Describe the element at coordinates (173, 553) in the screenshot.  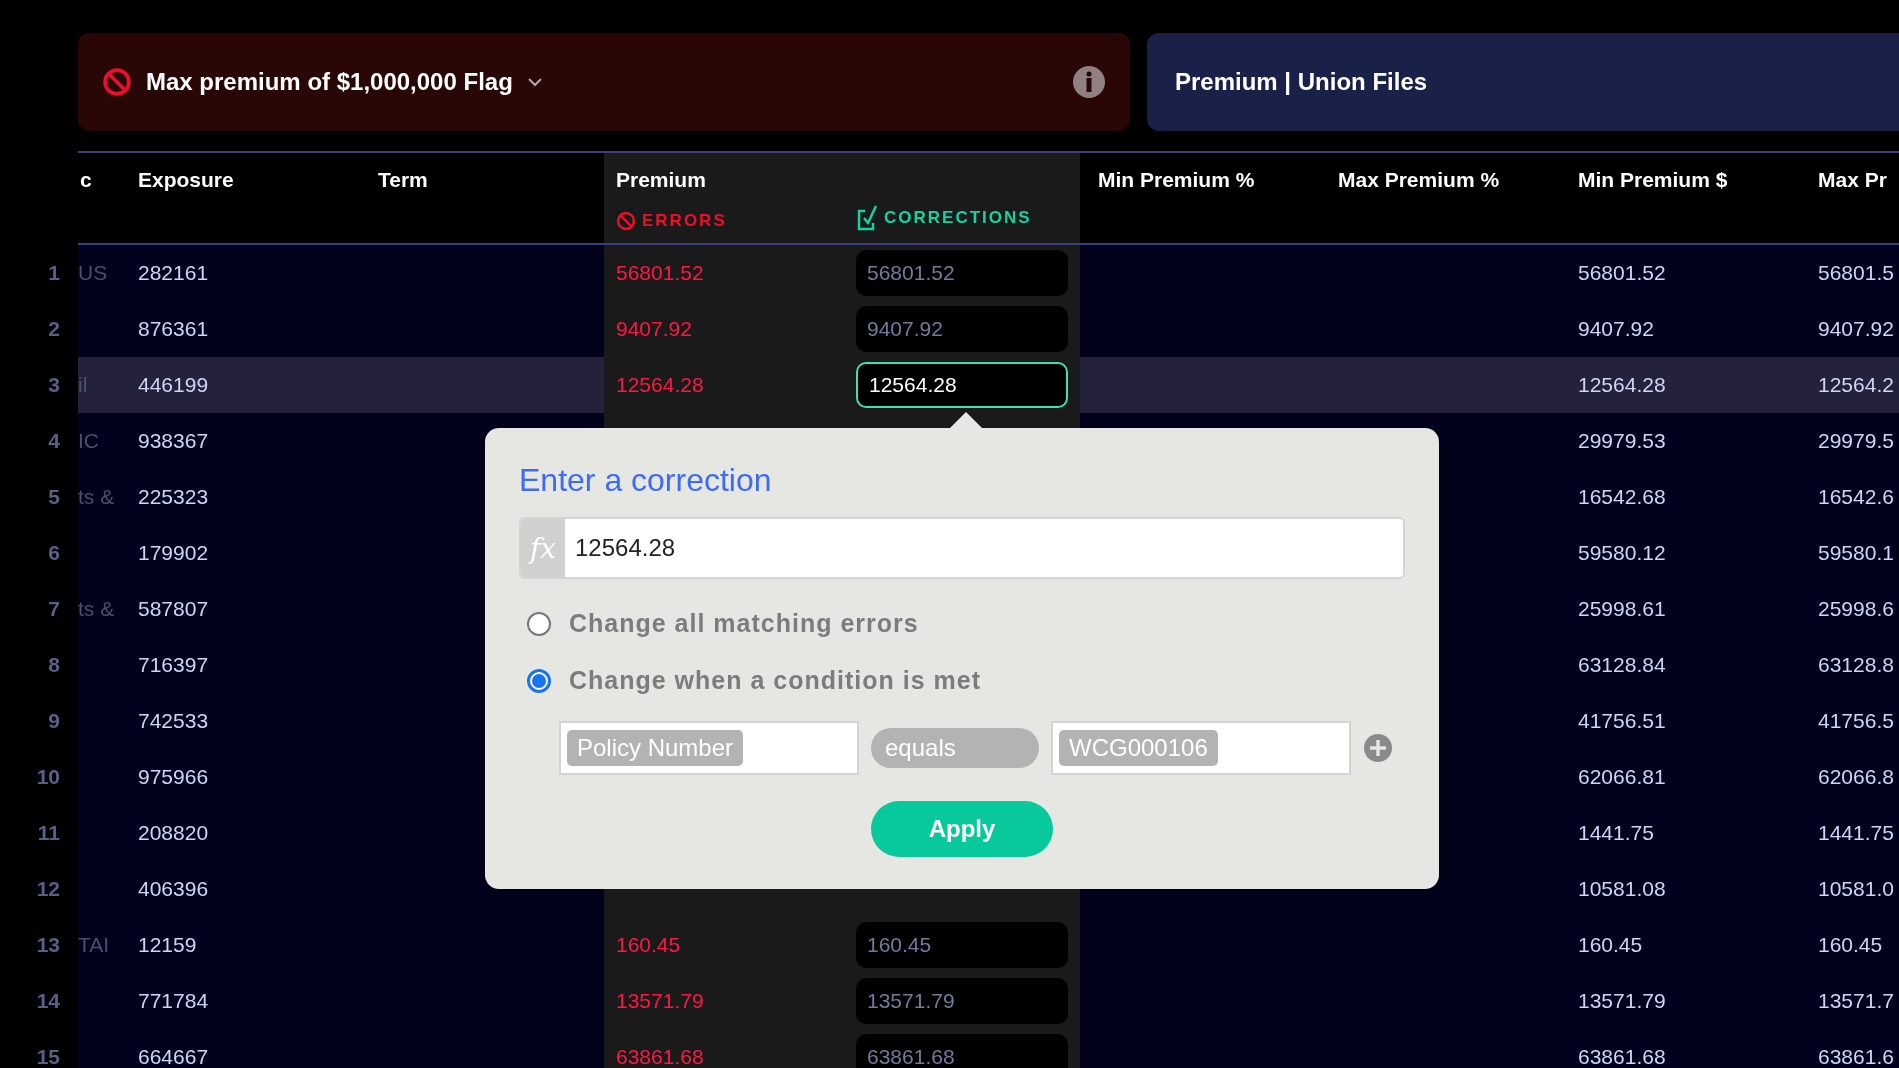
I see `table-cell: 179902` at that location.